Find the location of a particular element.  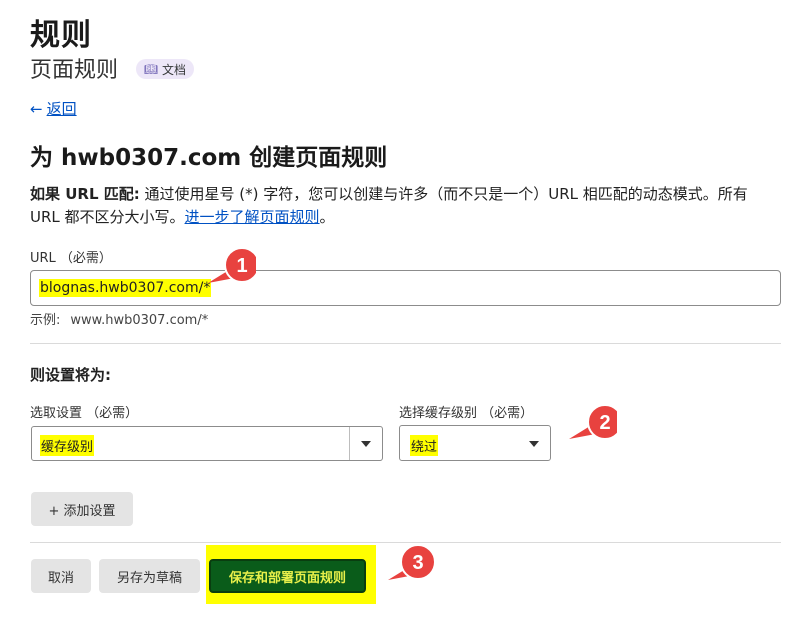

page-subtitle: 页面规则 is located at coordinates (74, 70).